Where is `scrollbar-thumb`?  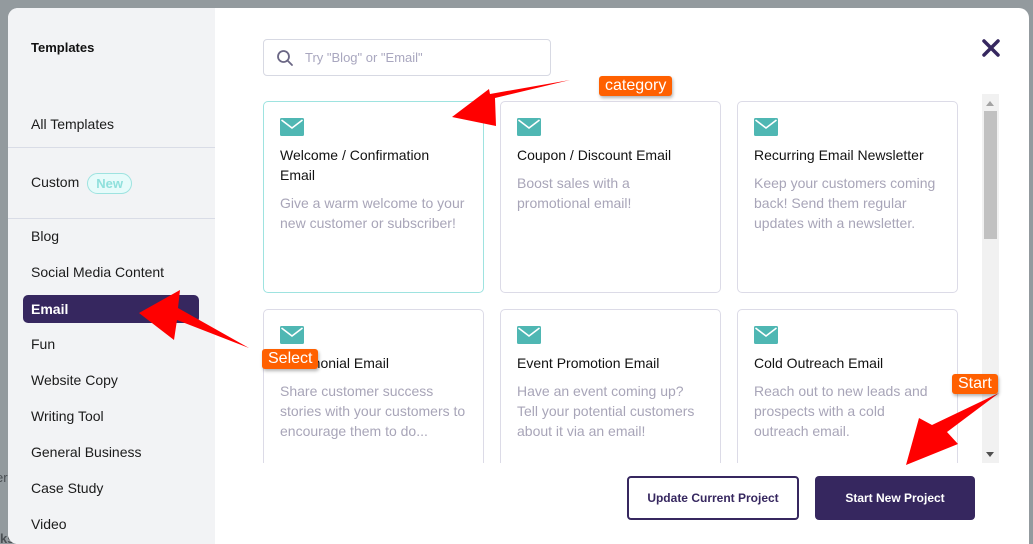
scrollbar-thumb is located at coordinates (990, 175).